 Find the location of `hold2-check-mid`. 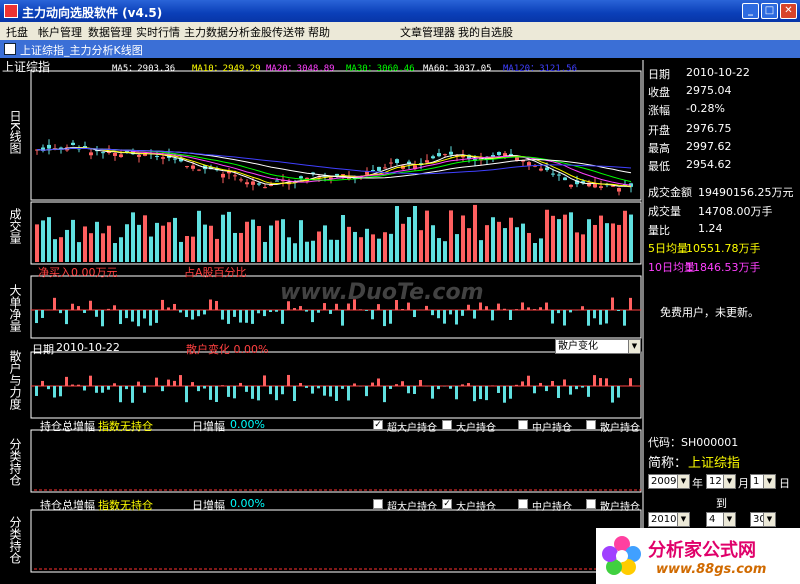

hold2-check-mid is located at coordinates (523, 504).